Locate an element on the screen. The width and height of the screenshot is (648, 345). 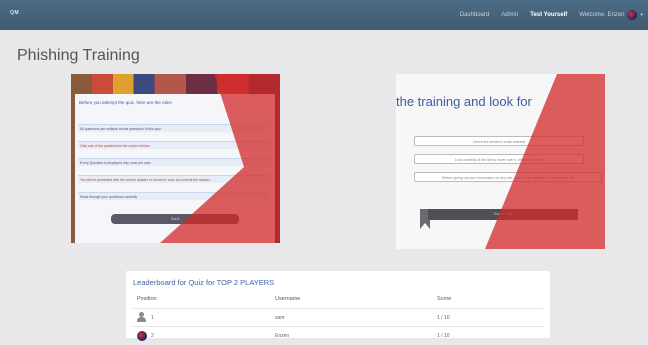
table-row: 2 Enzen 1 / 10 is located at coordinates (338, 335).